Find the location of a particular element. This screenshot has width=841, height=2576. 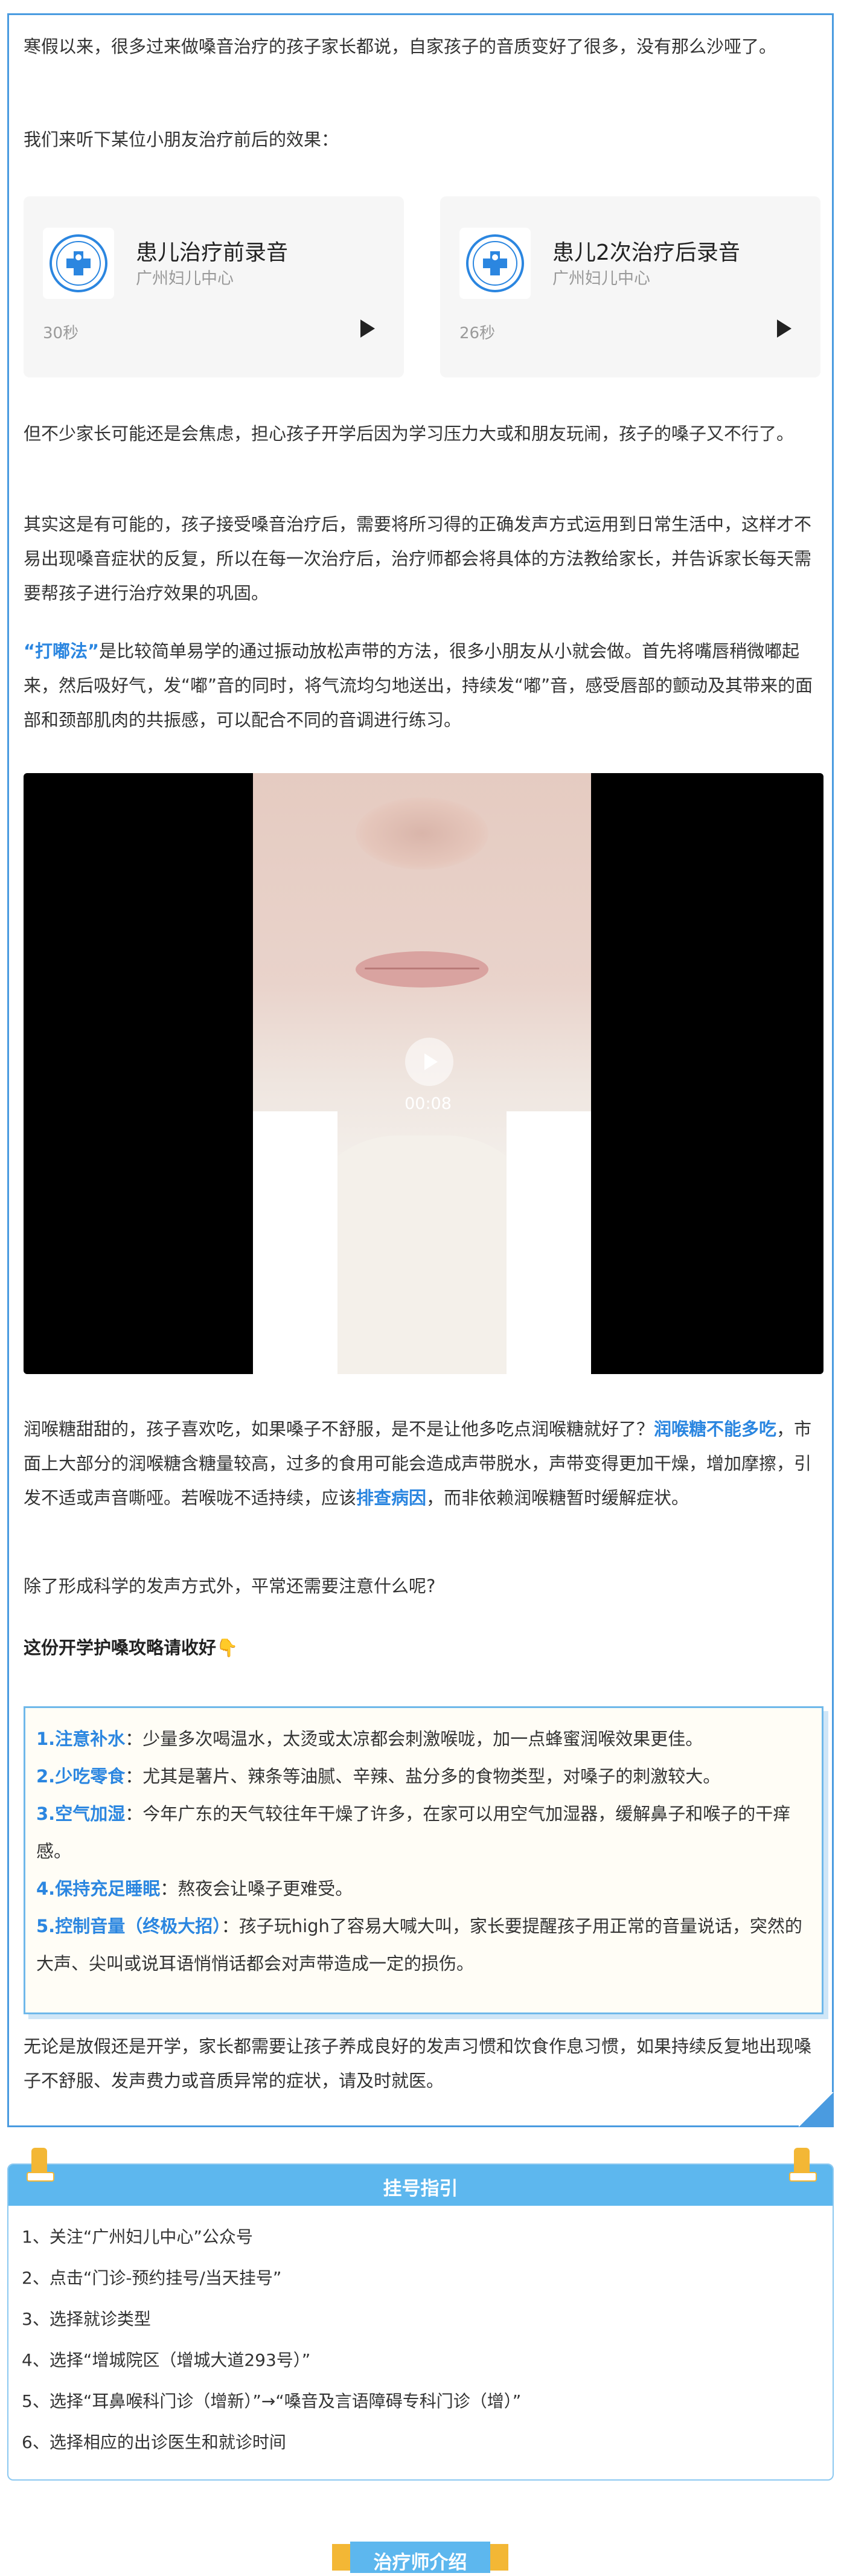

corner-fold-decoration is located at coordinates (816, 2109).